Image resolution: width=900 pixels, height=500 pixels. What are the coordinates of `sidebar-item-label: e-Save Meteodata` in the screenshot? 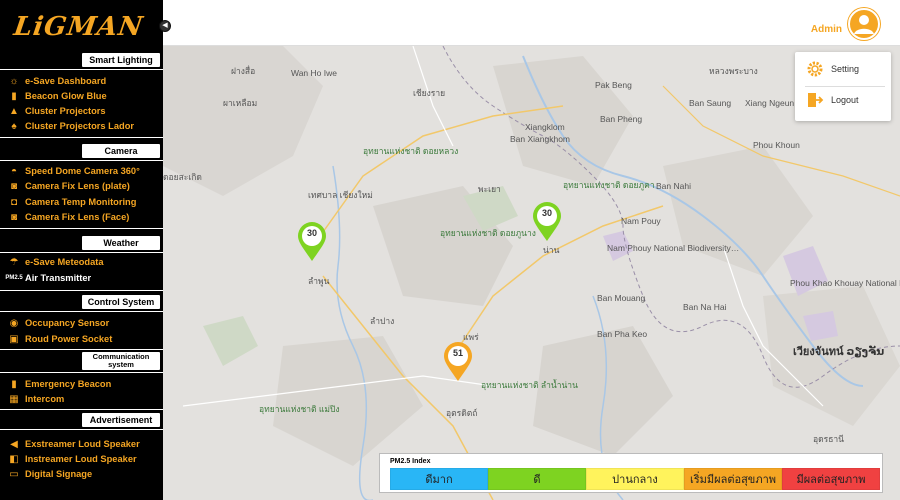 It's located at (64, 262).